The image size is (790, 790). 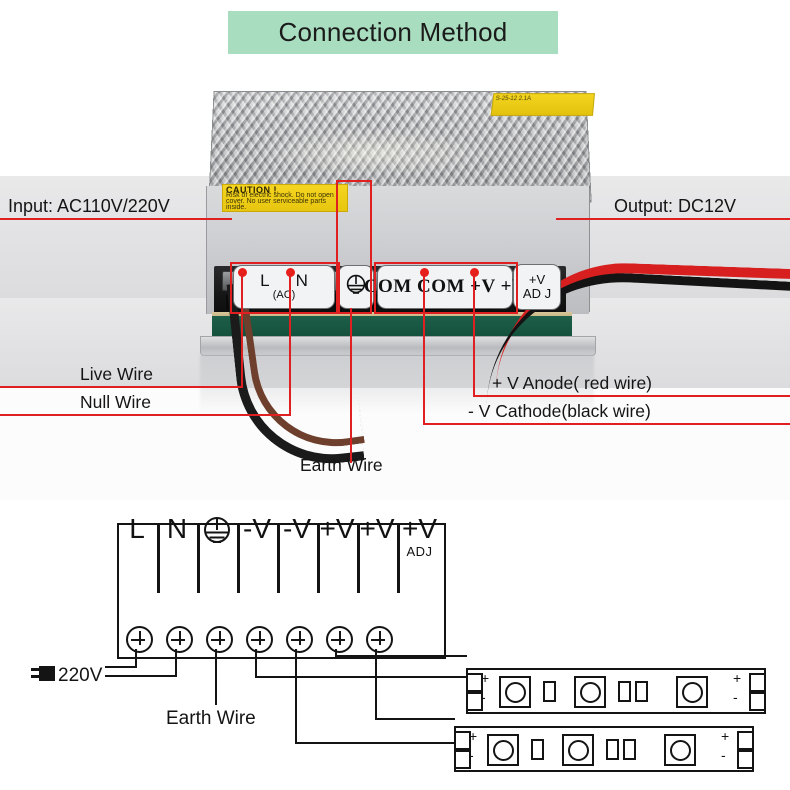 I want to click on label-input: Input: AC110V/220V, so click(x=89, y=206).